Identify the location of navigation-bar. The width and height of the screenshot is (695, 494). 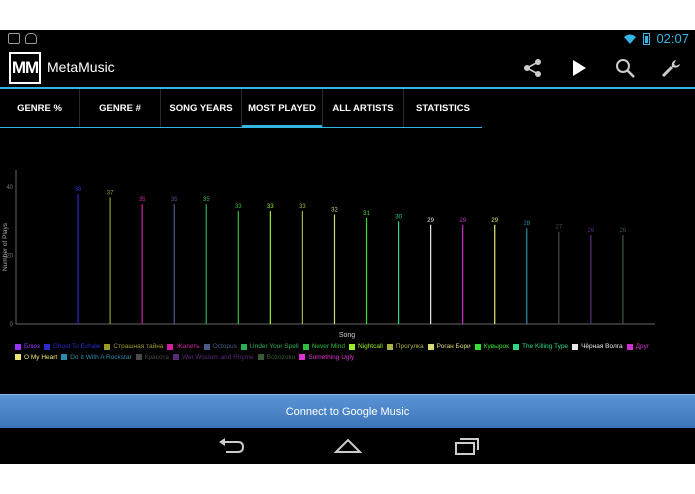
(347, 446).